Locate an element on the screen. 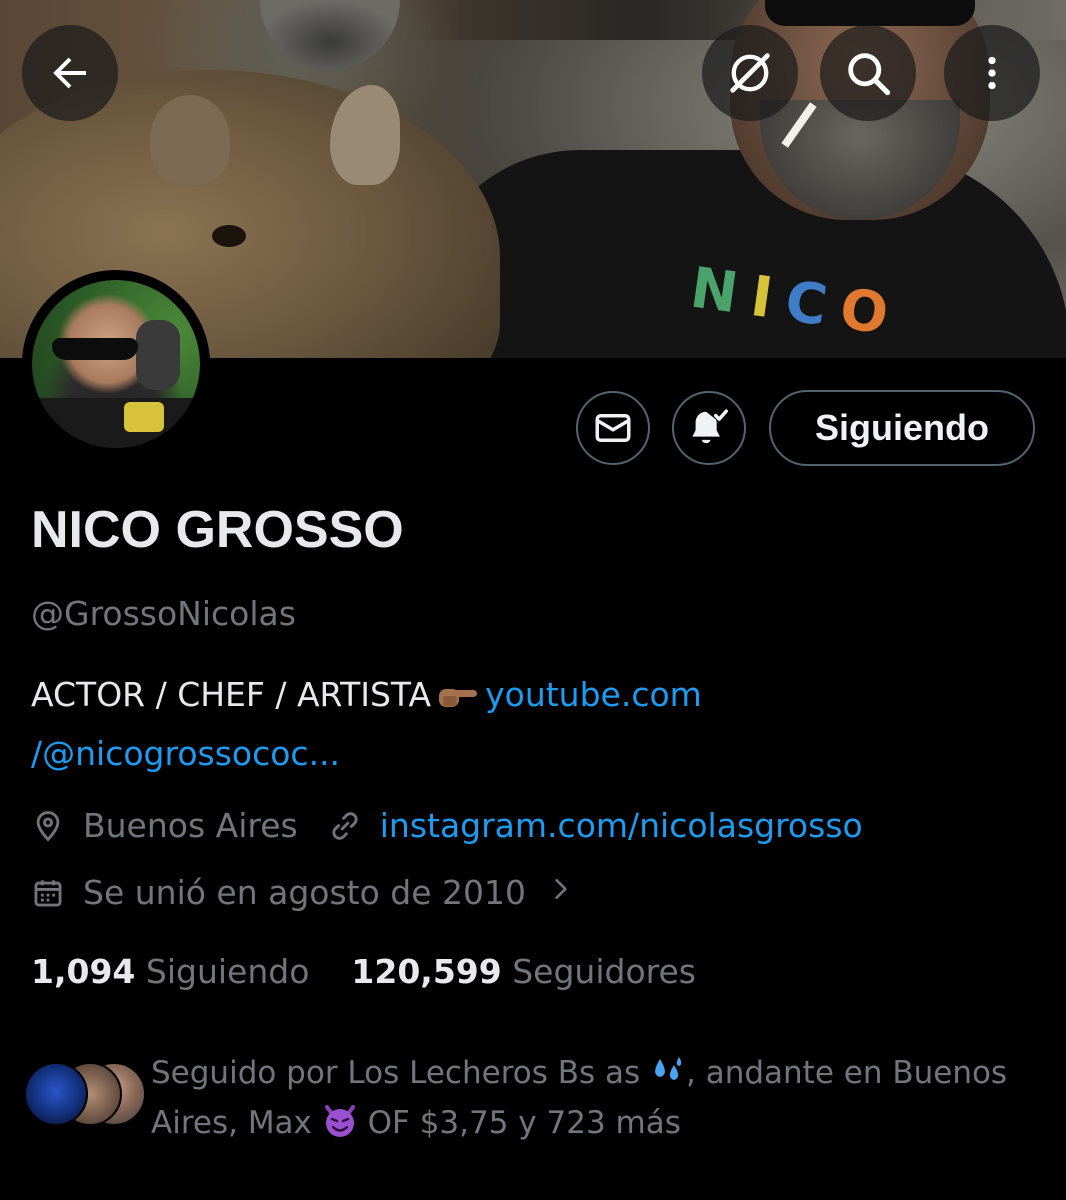  following-button: Siguiendo is located at coordinates (902, 428).